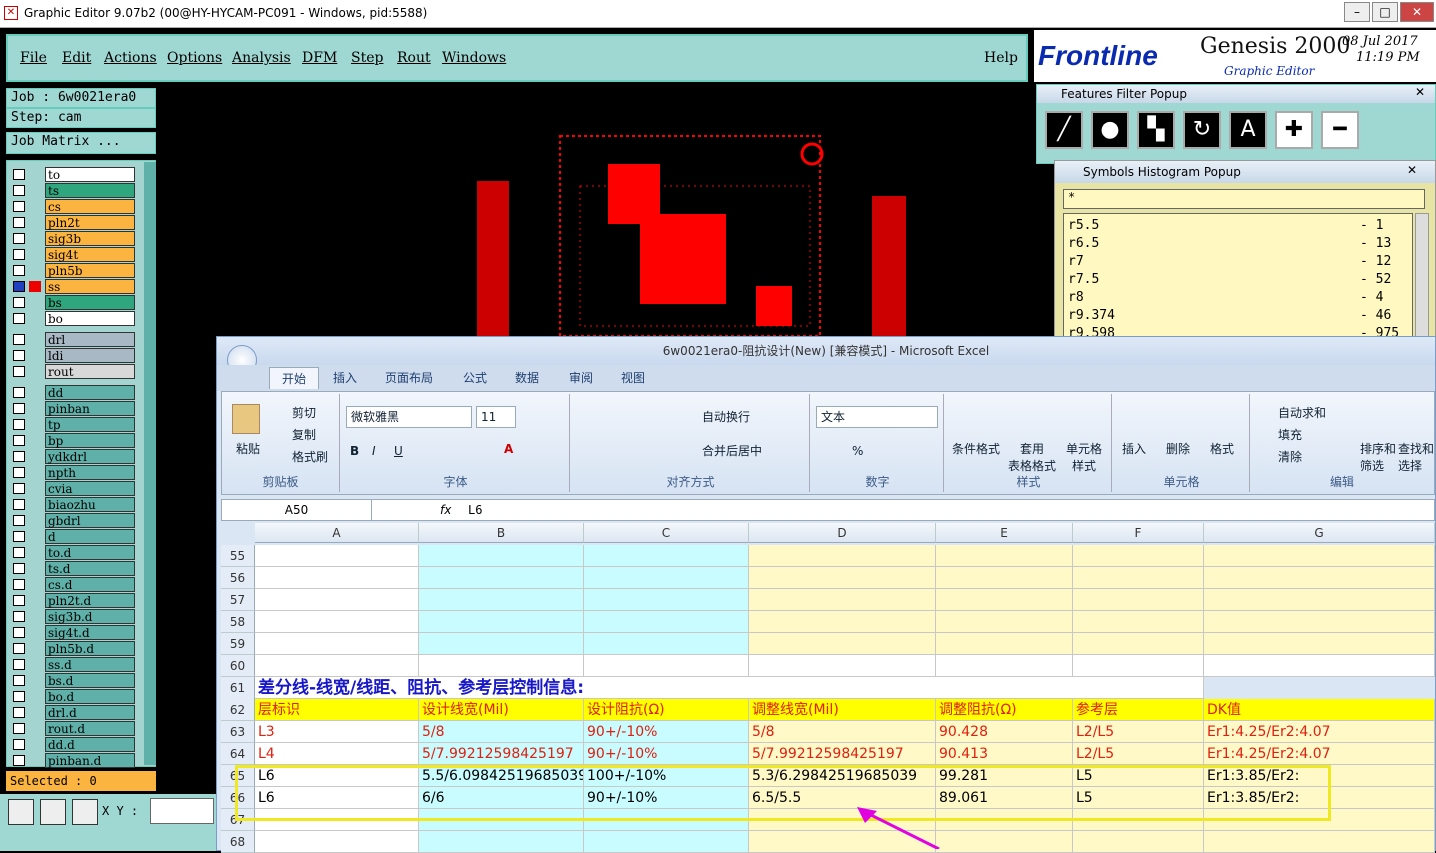 This screenshot has width=1436, height=853. What do you see at coordinates (90, 371) in the screenshot?
I see `layer-name: rout` at bounding box center [90, 371].